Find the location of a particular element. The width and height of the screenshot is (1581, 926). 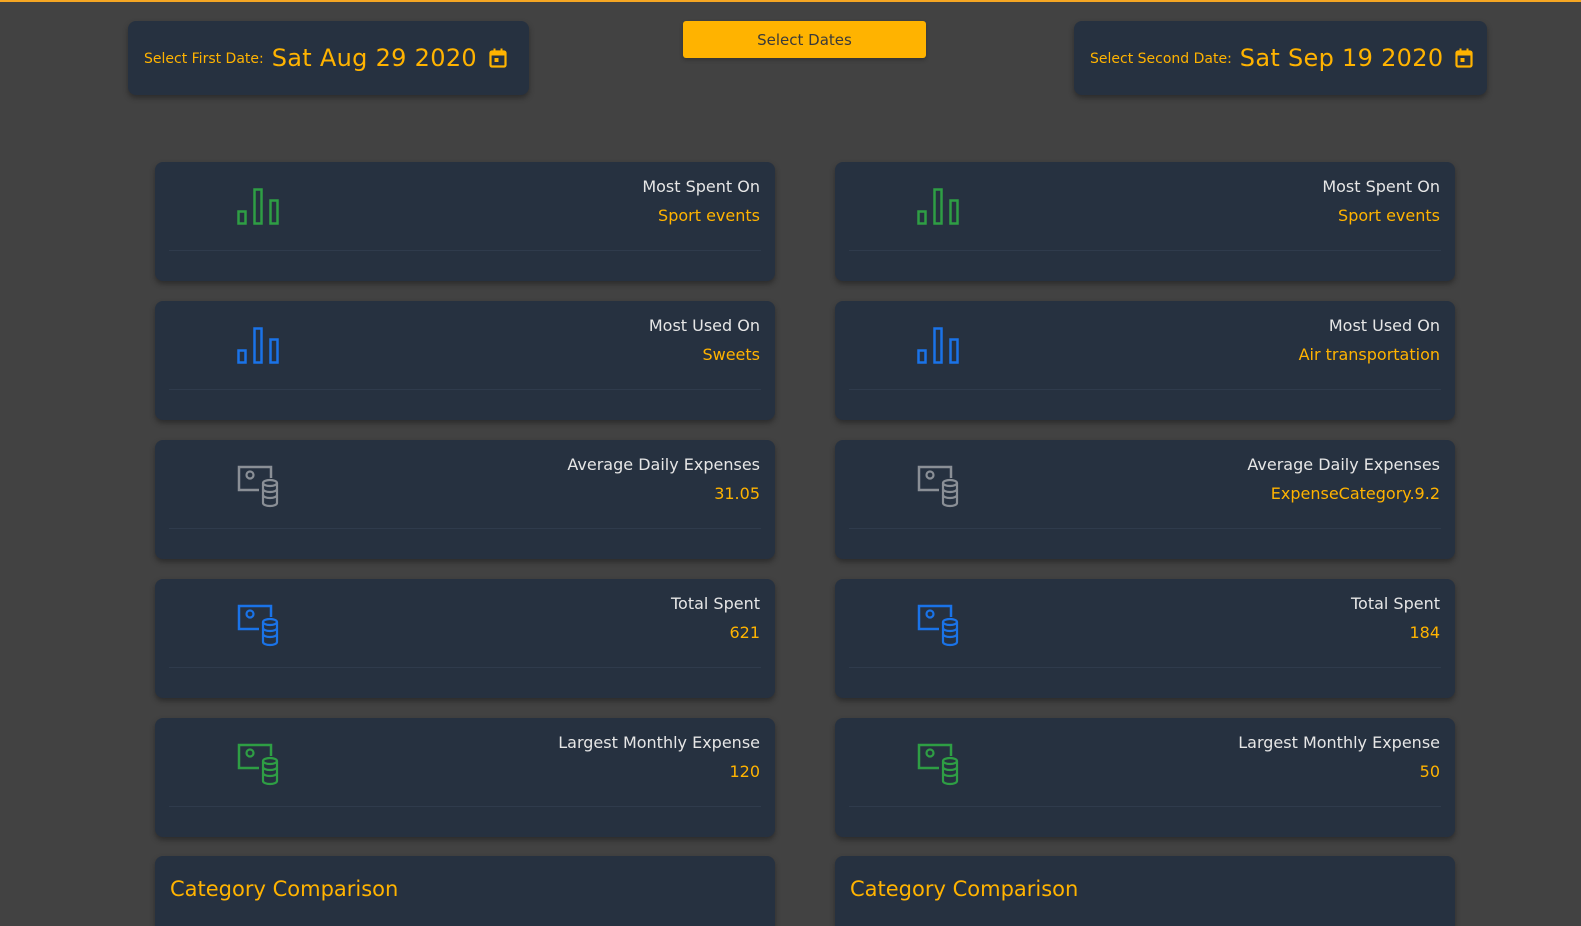

second-date-label: Select Second Date: is located at coordinates (1161, 59).